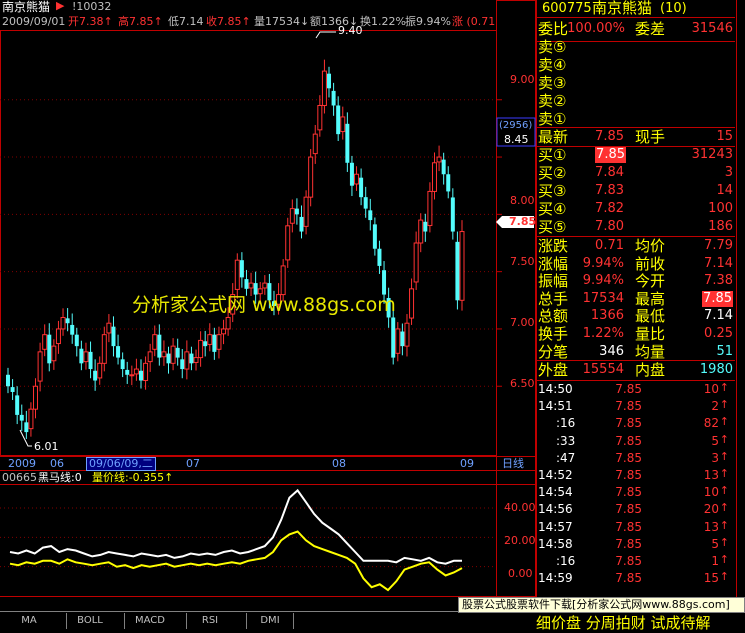 This screenshot has height=633, width=745. Describe the element at coordinates (513, 464) in the screenshot. I see `daily-period-button: 日线` at that location.